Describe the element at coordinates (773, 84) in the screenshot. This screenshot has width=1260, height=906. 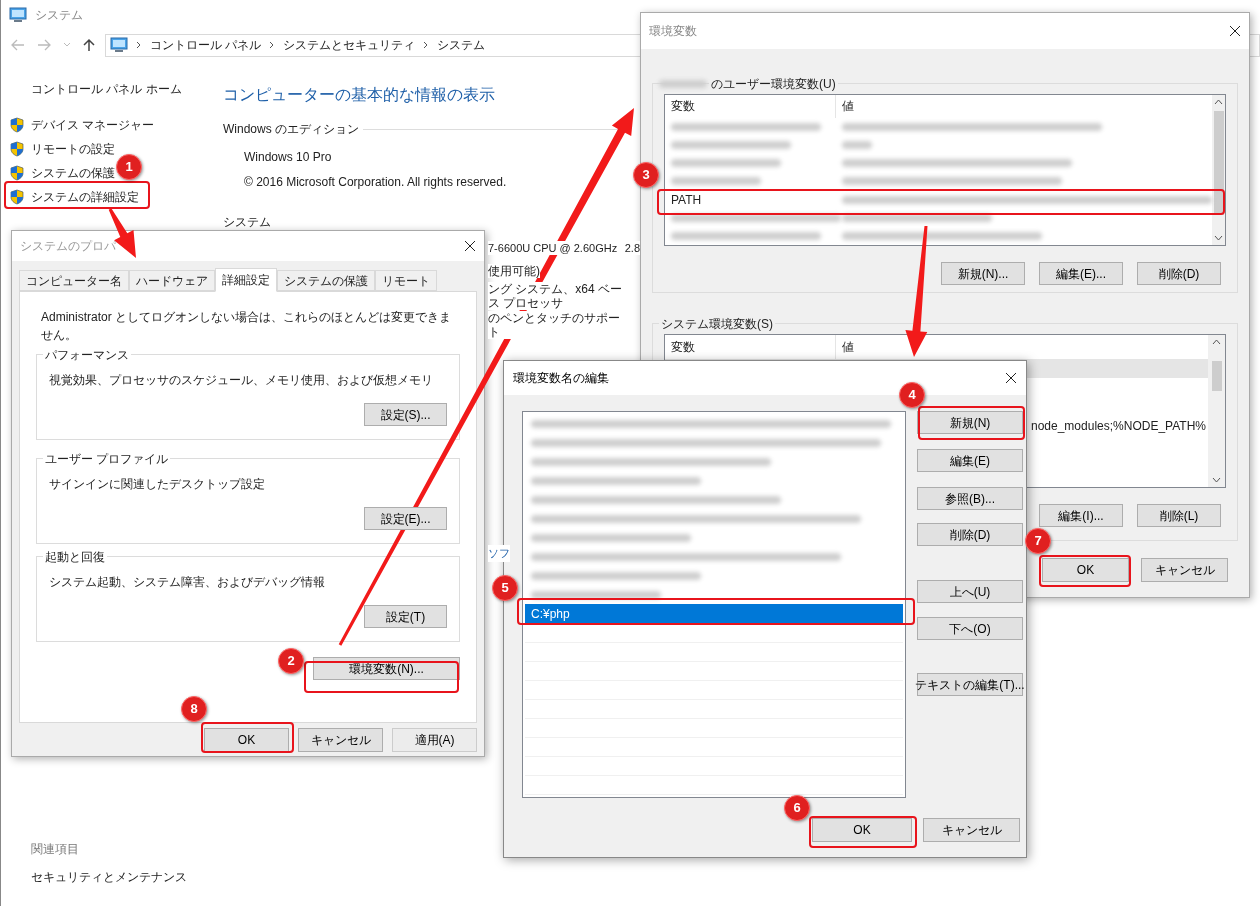
I see `group-title: のユーザー環境変数(U)` at that location.